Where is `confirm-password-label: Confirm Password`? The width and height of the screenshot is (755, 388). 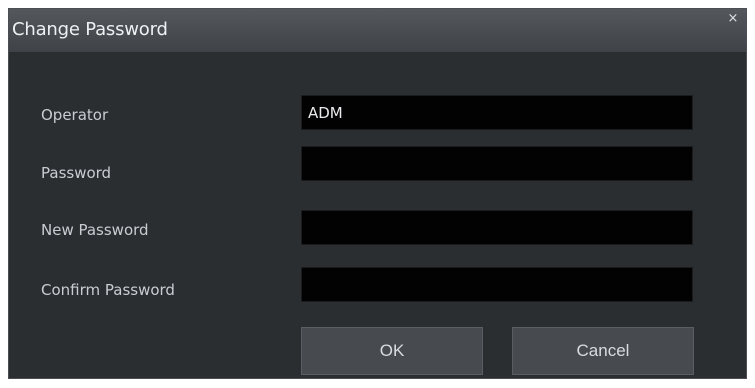
confirm-password-label: Confirm Password is located at coordinates (108, 290).